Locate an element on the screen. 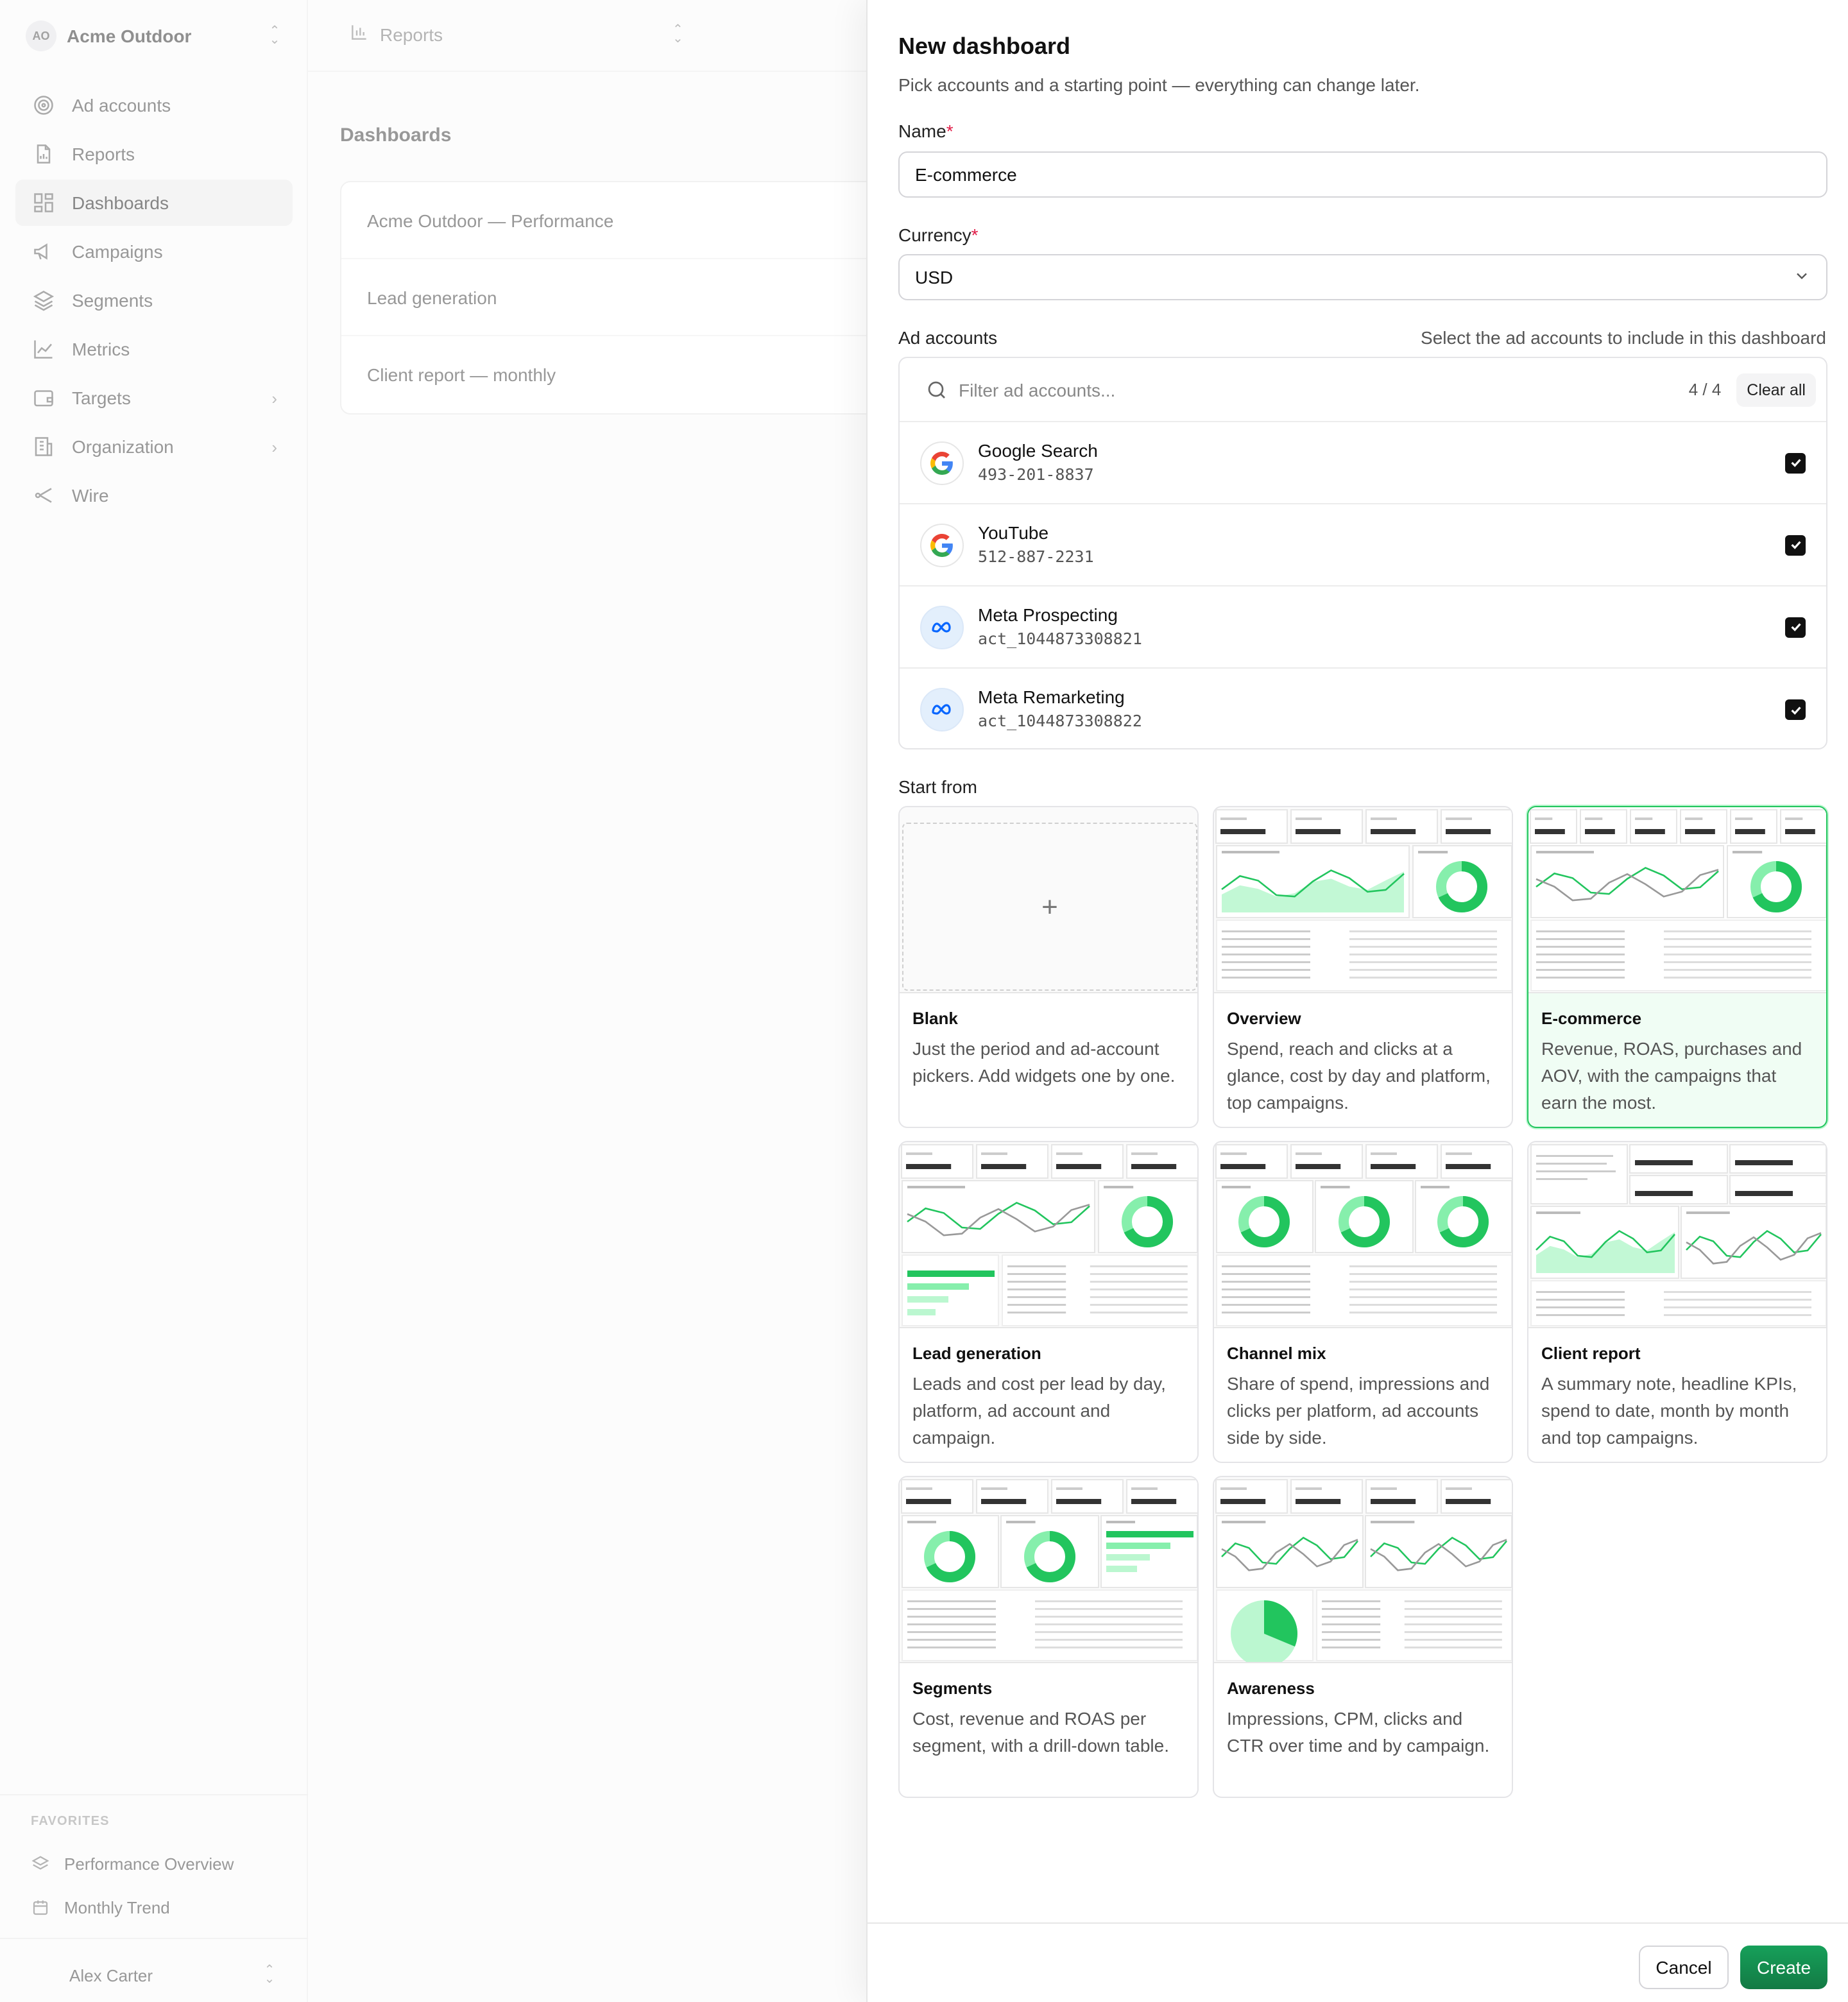  currency-select-value: USD is located at coordinates (935, 277).